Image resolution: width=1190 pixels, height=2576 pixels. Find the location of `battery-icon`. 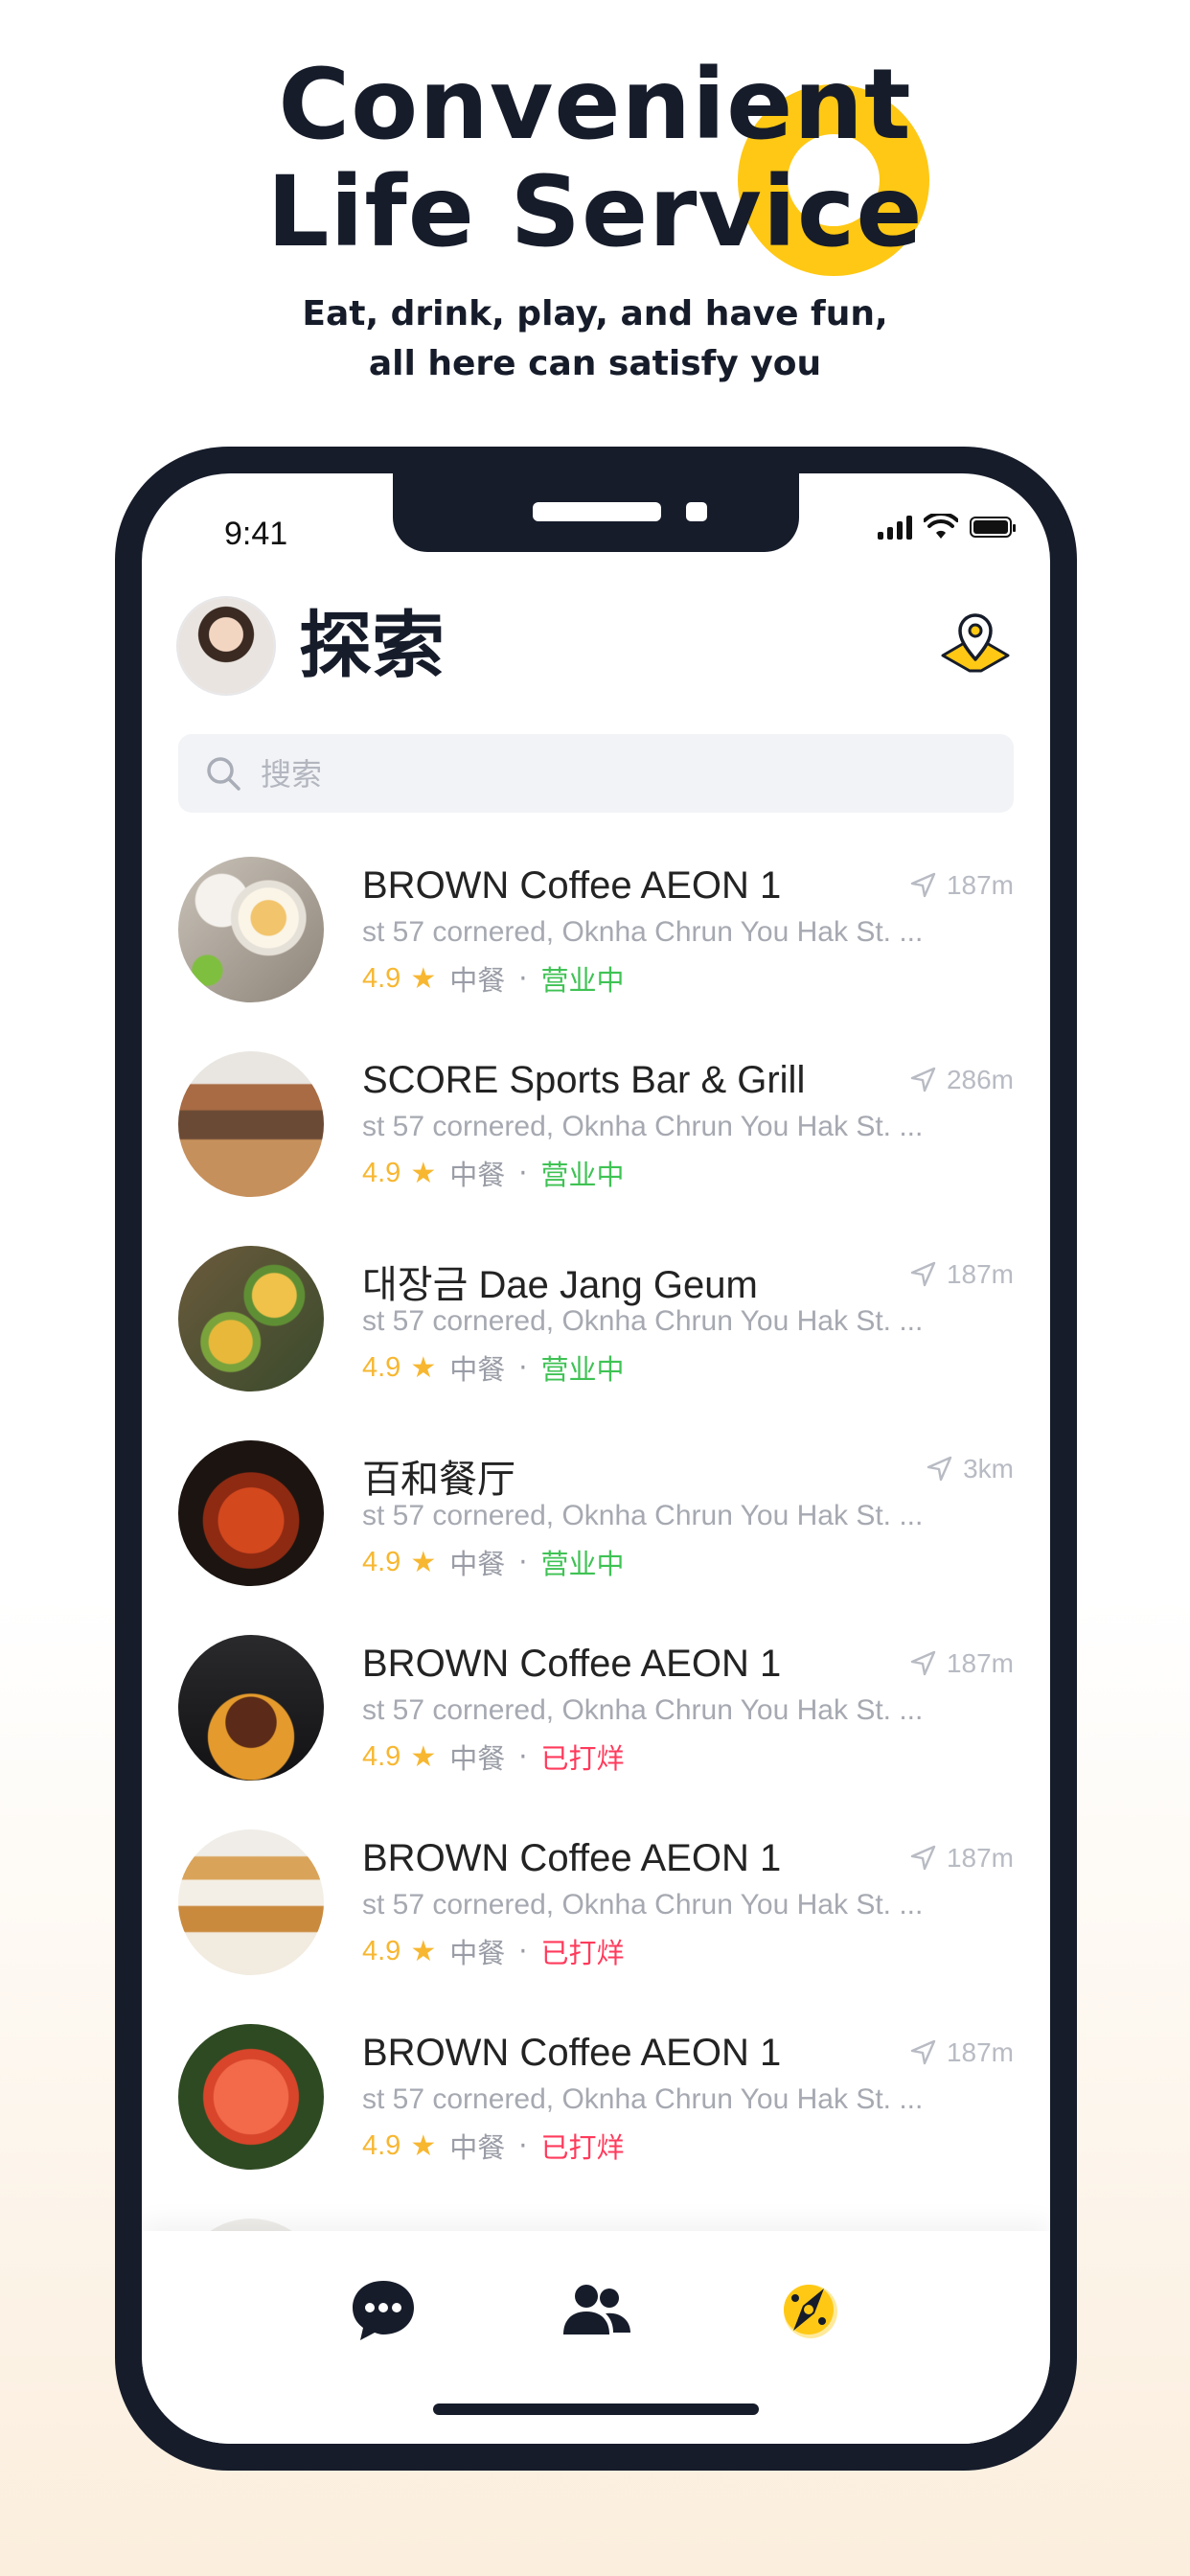

battery-icon is located at coordinates (993, 527).